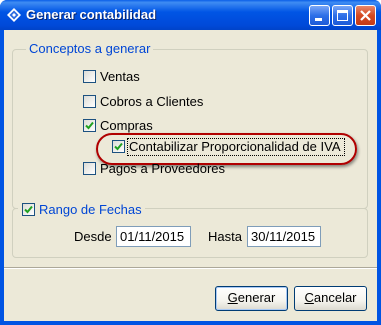 This screenshot has height=325, width=381. I want to click on pagos-proveedores-checkbox, so click(89, 168).